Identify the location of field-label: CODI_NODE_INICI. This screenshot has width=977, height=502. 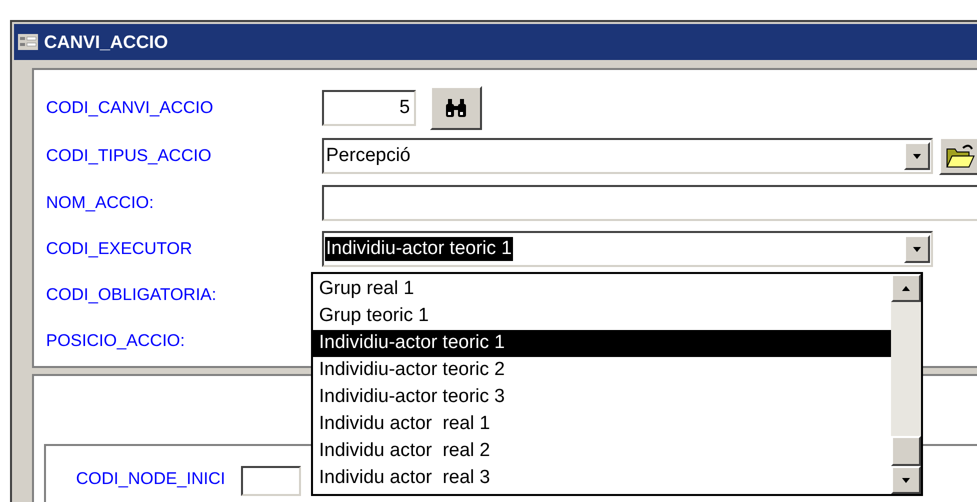
(151, 479).